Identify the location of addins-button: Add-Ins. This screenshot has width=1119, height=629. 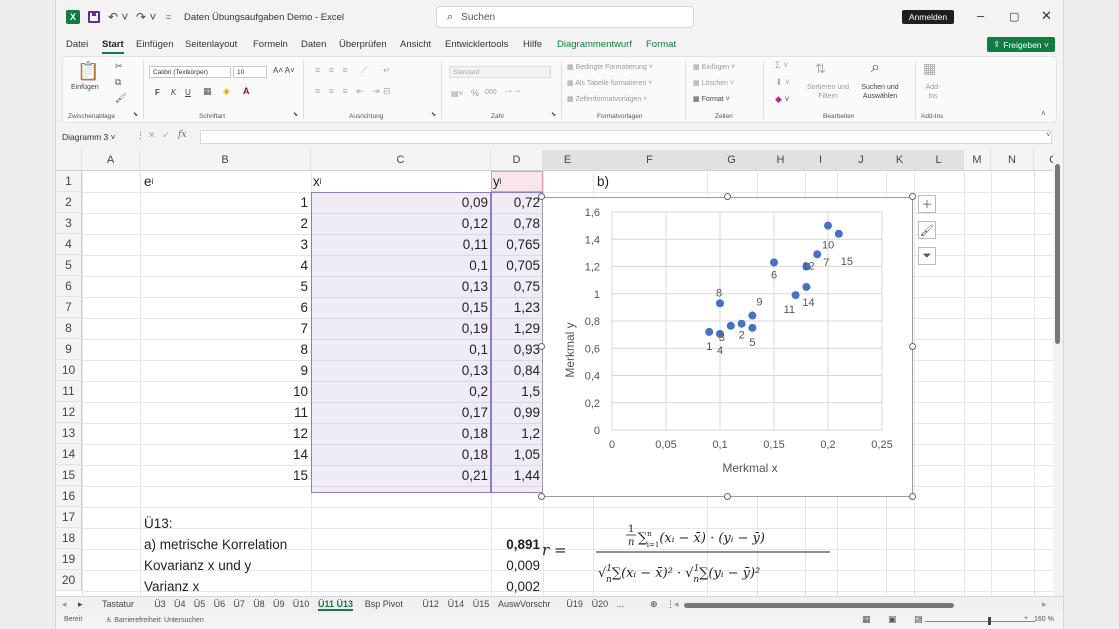
(933, 92).